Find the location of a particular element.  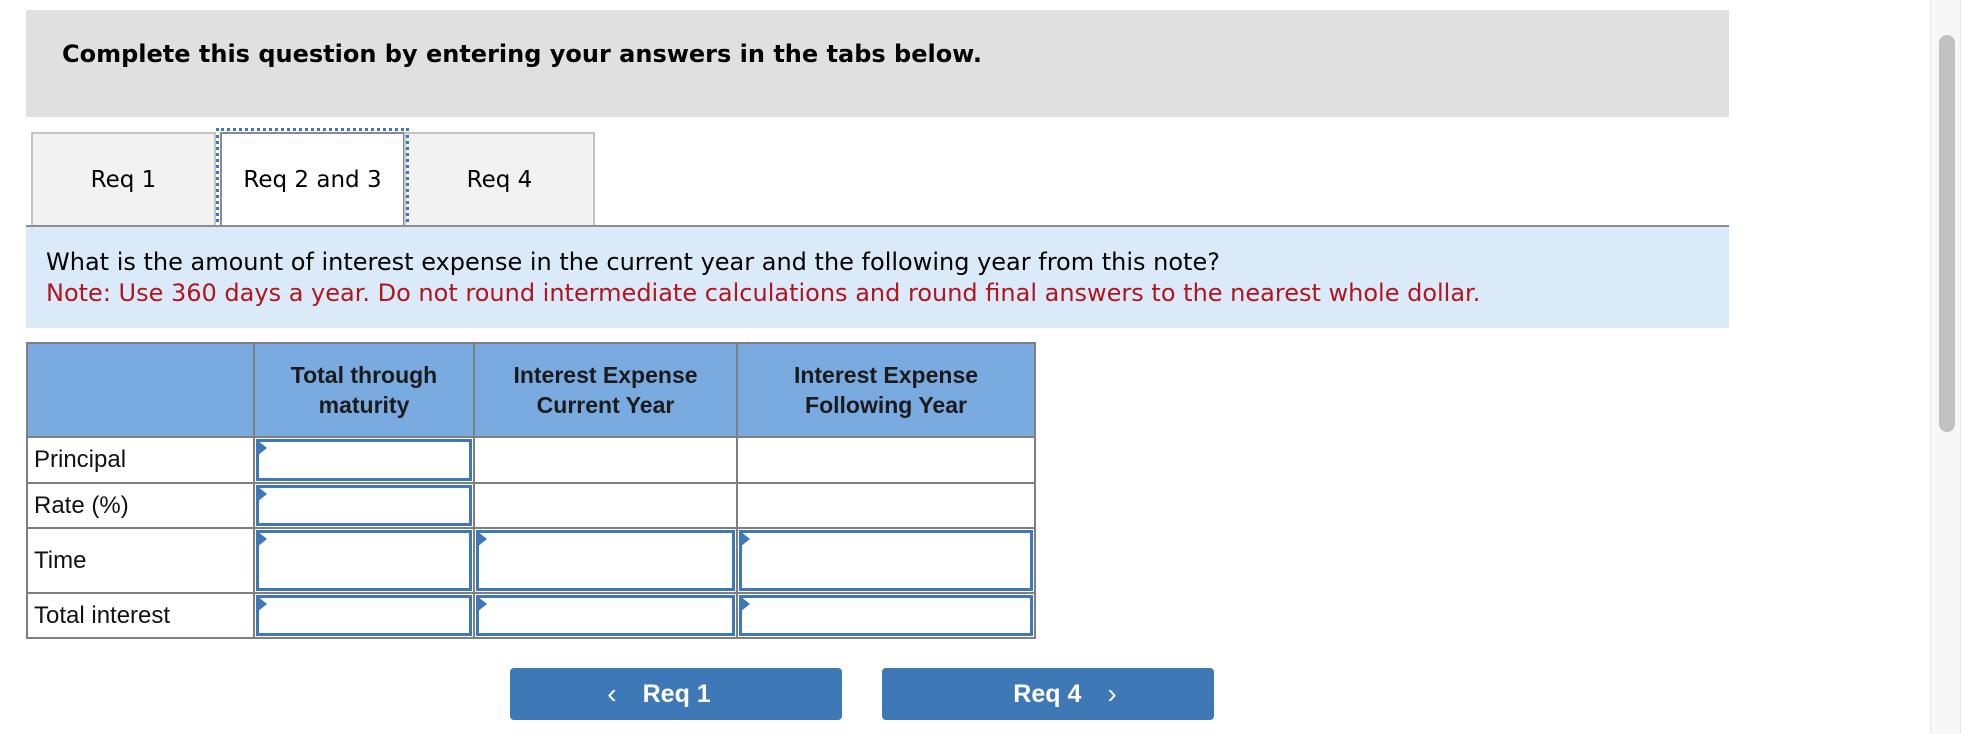

next-req-4-button: Req 4 › is located at coordinates (1048, 694).